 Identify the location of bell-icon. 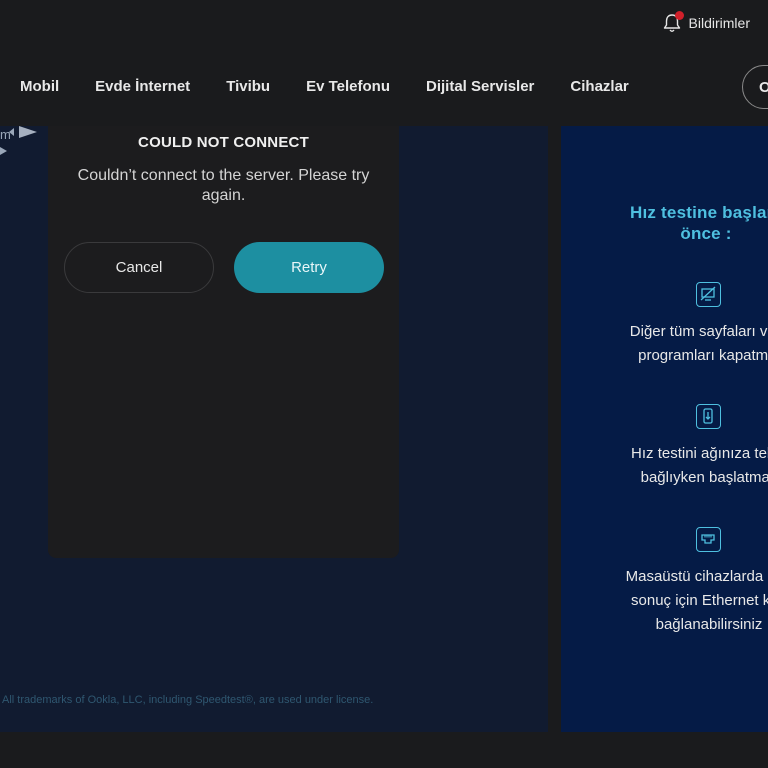
(672, 22).